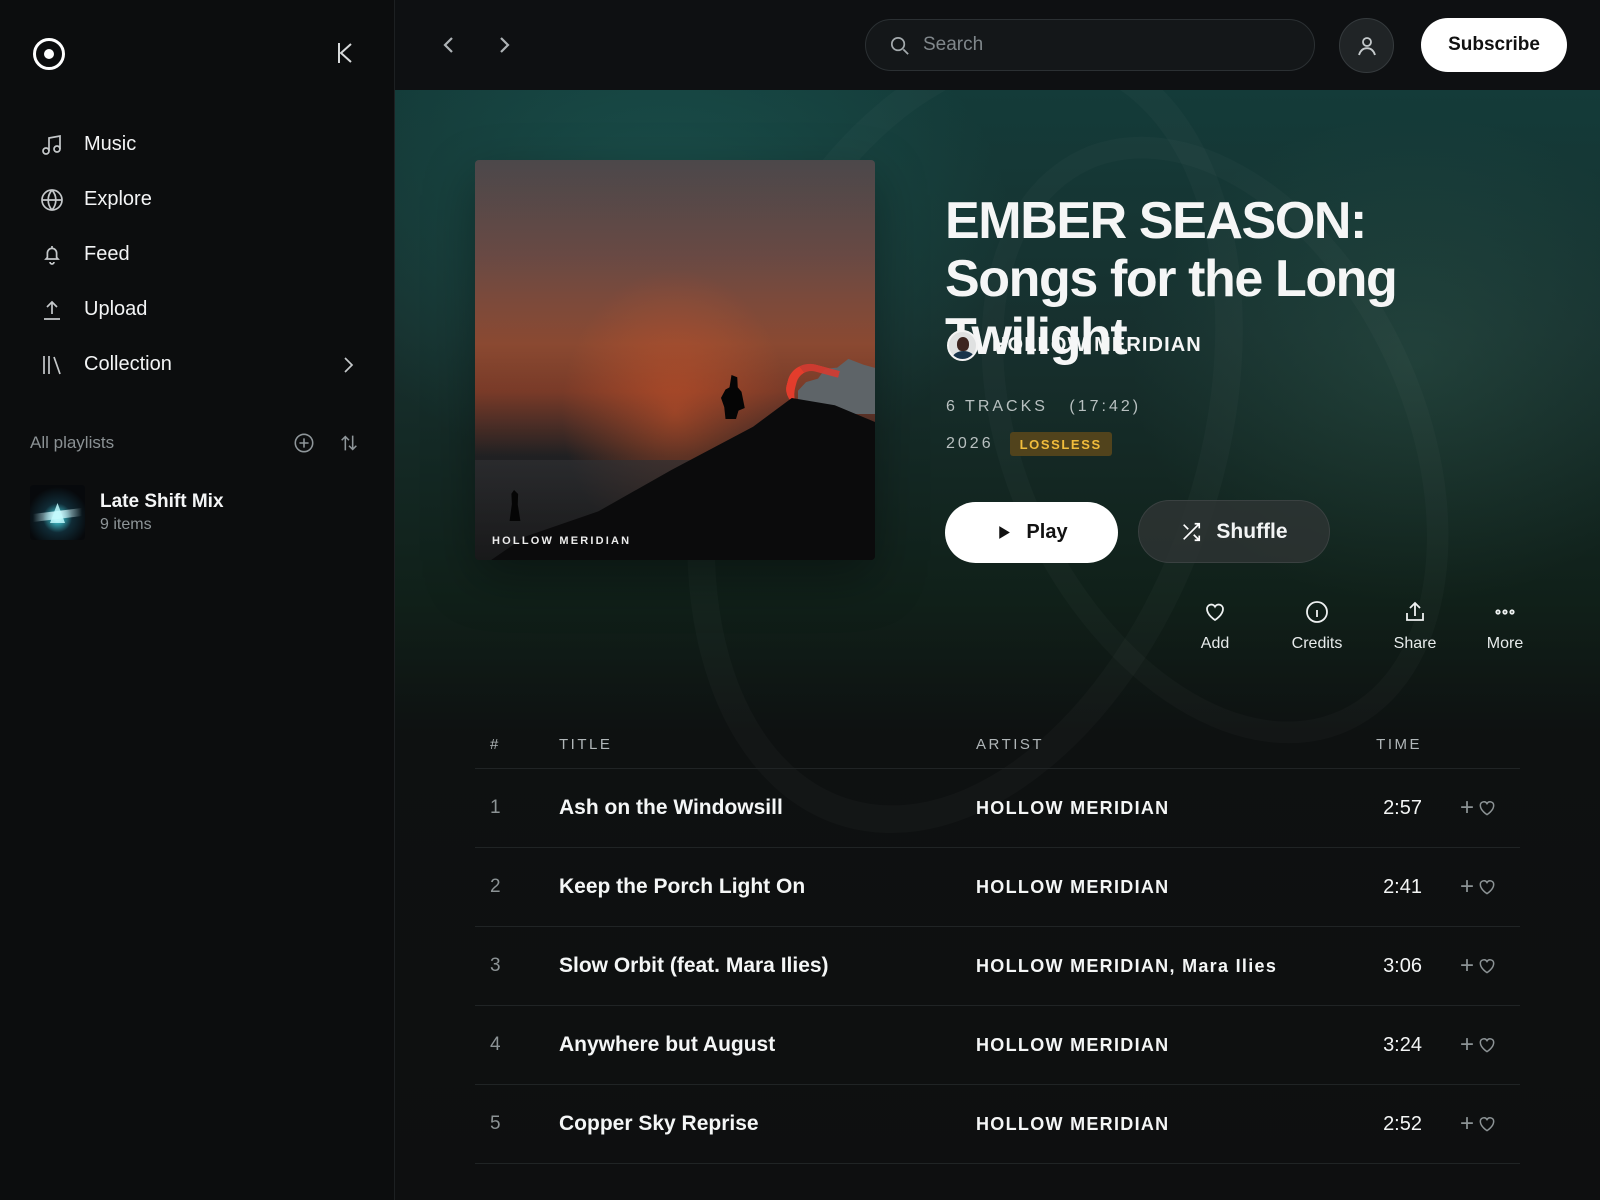 This screenshot has height=1200, width=1600. What do you see at coordinates (962, 345) in the screenshot?
I see `artist-avatar` at bounding box center [962, 345].